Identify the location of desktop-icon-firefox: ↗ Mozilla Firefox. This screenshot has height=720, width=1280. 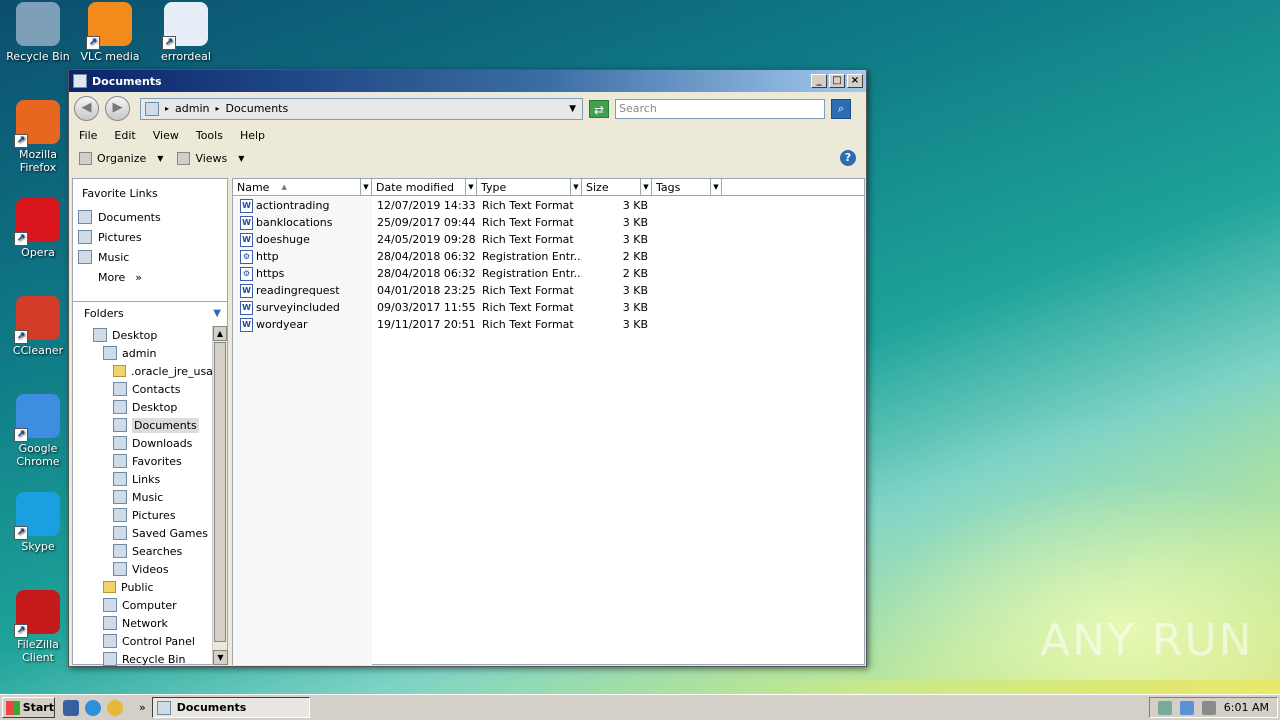
(38, 137).